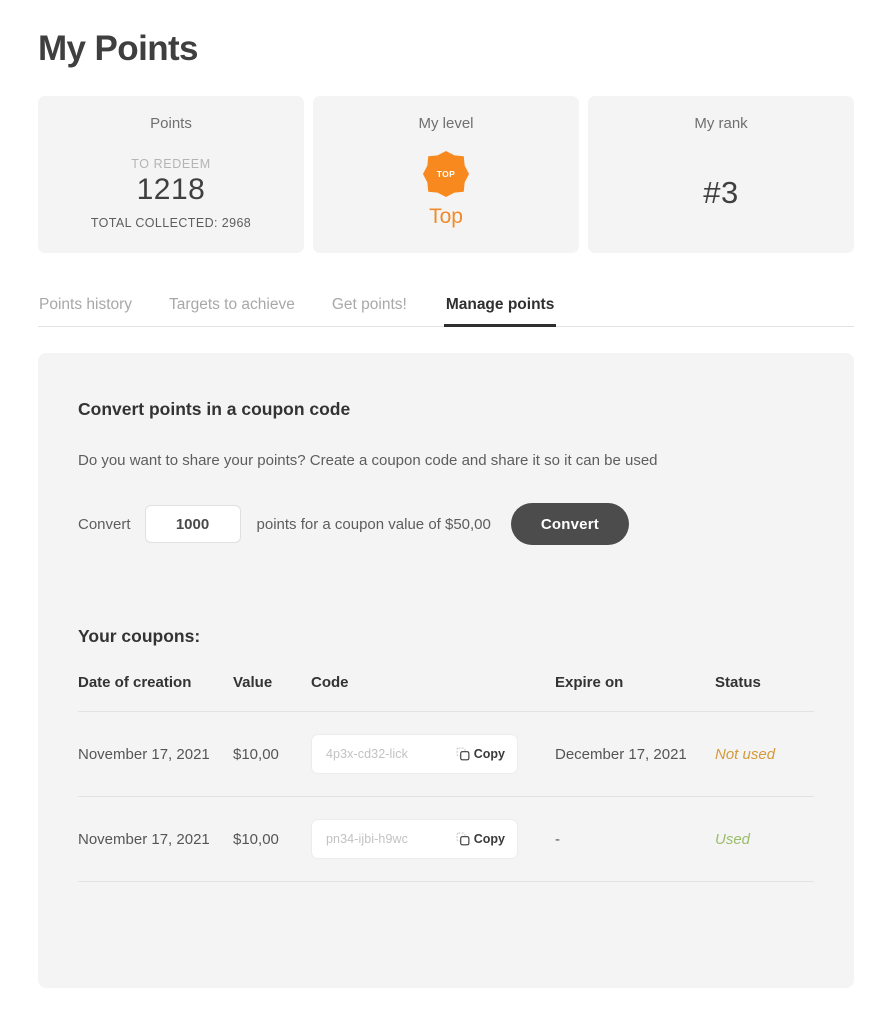 The height and width of the screenshot is (1024, 892). What do you see at coordinates (367, 753) in the screenshot?
I see `coupon-code-text: 4p3x-cd32-lick` at bounding box center [367, 753].